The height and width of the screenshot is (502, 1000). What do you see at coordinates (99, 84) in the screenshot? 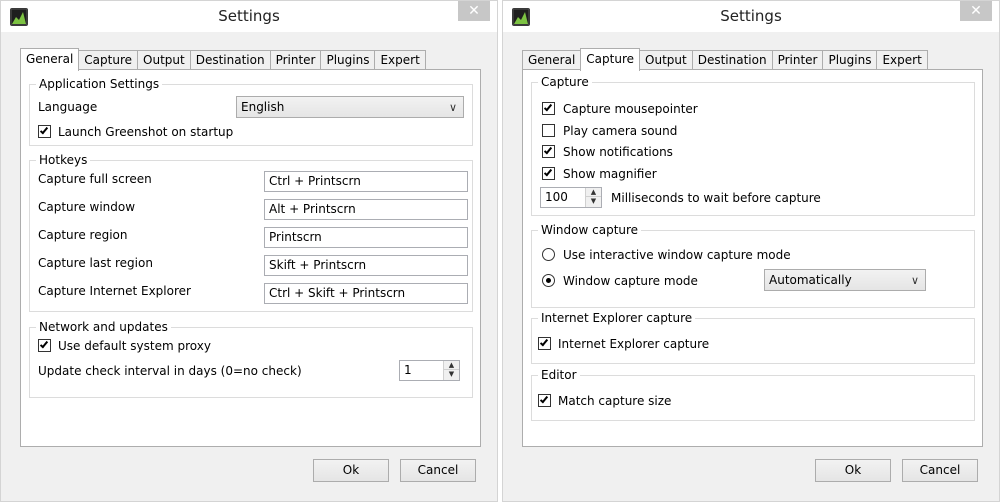
I see `group-title: Application Settings` at bounding box center [99, 84].